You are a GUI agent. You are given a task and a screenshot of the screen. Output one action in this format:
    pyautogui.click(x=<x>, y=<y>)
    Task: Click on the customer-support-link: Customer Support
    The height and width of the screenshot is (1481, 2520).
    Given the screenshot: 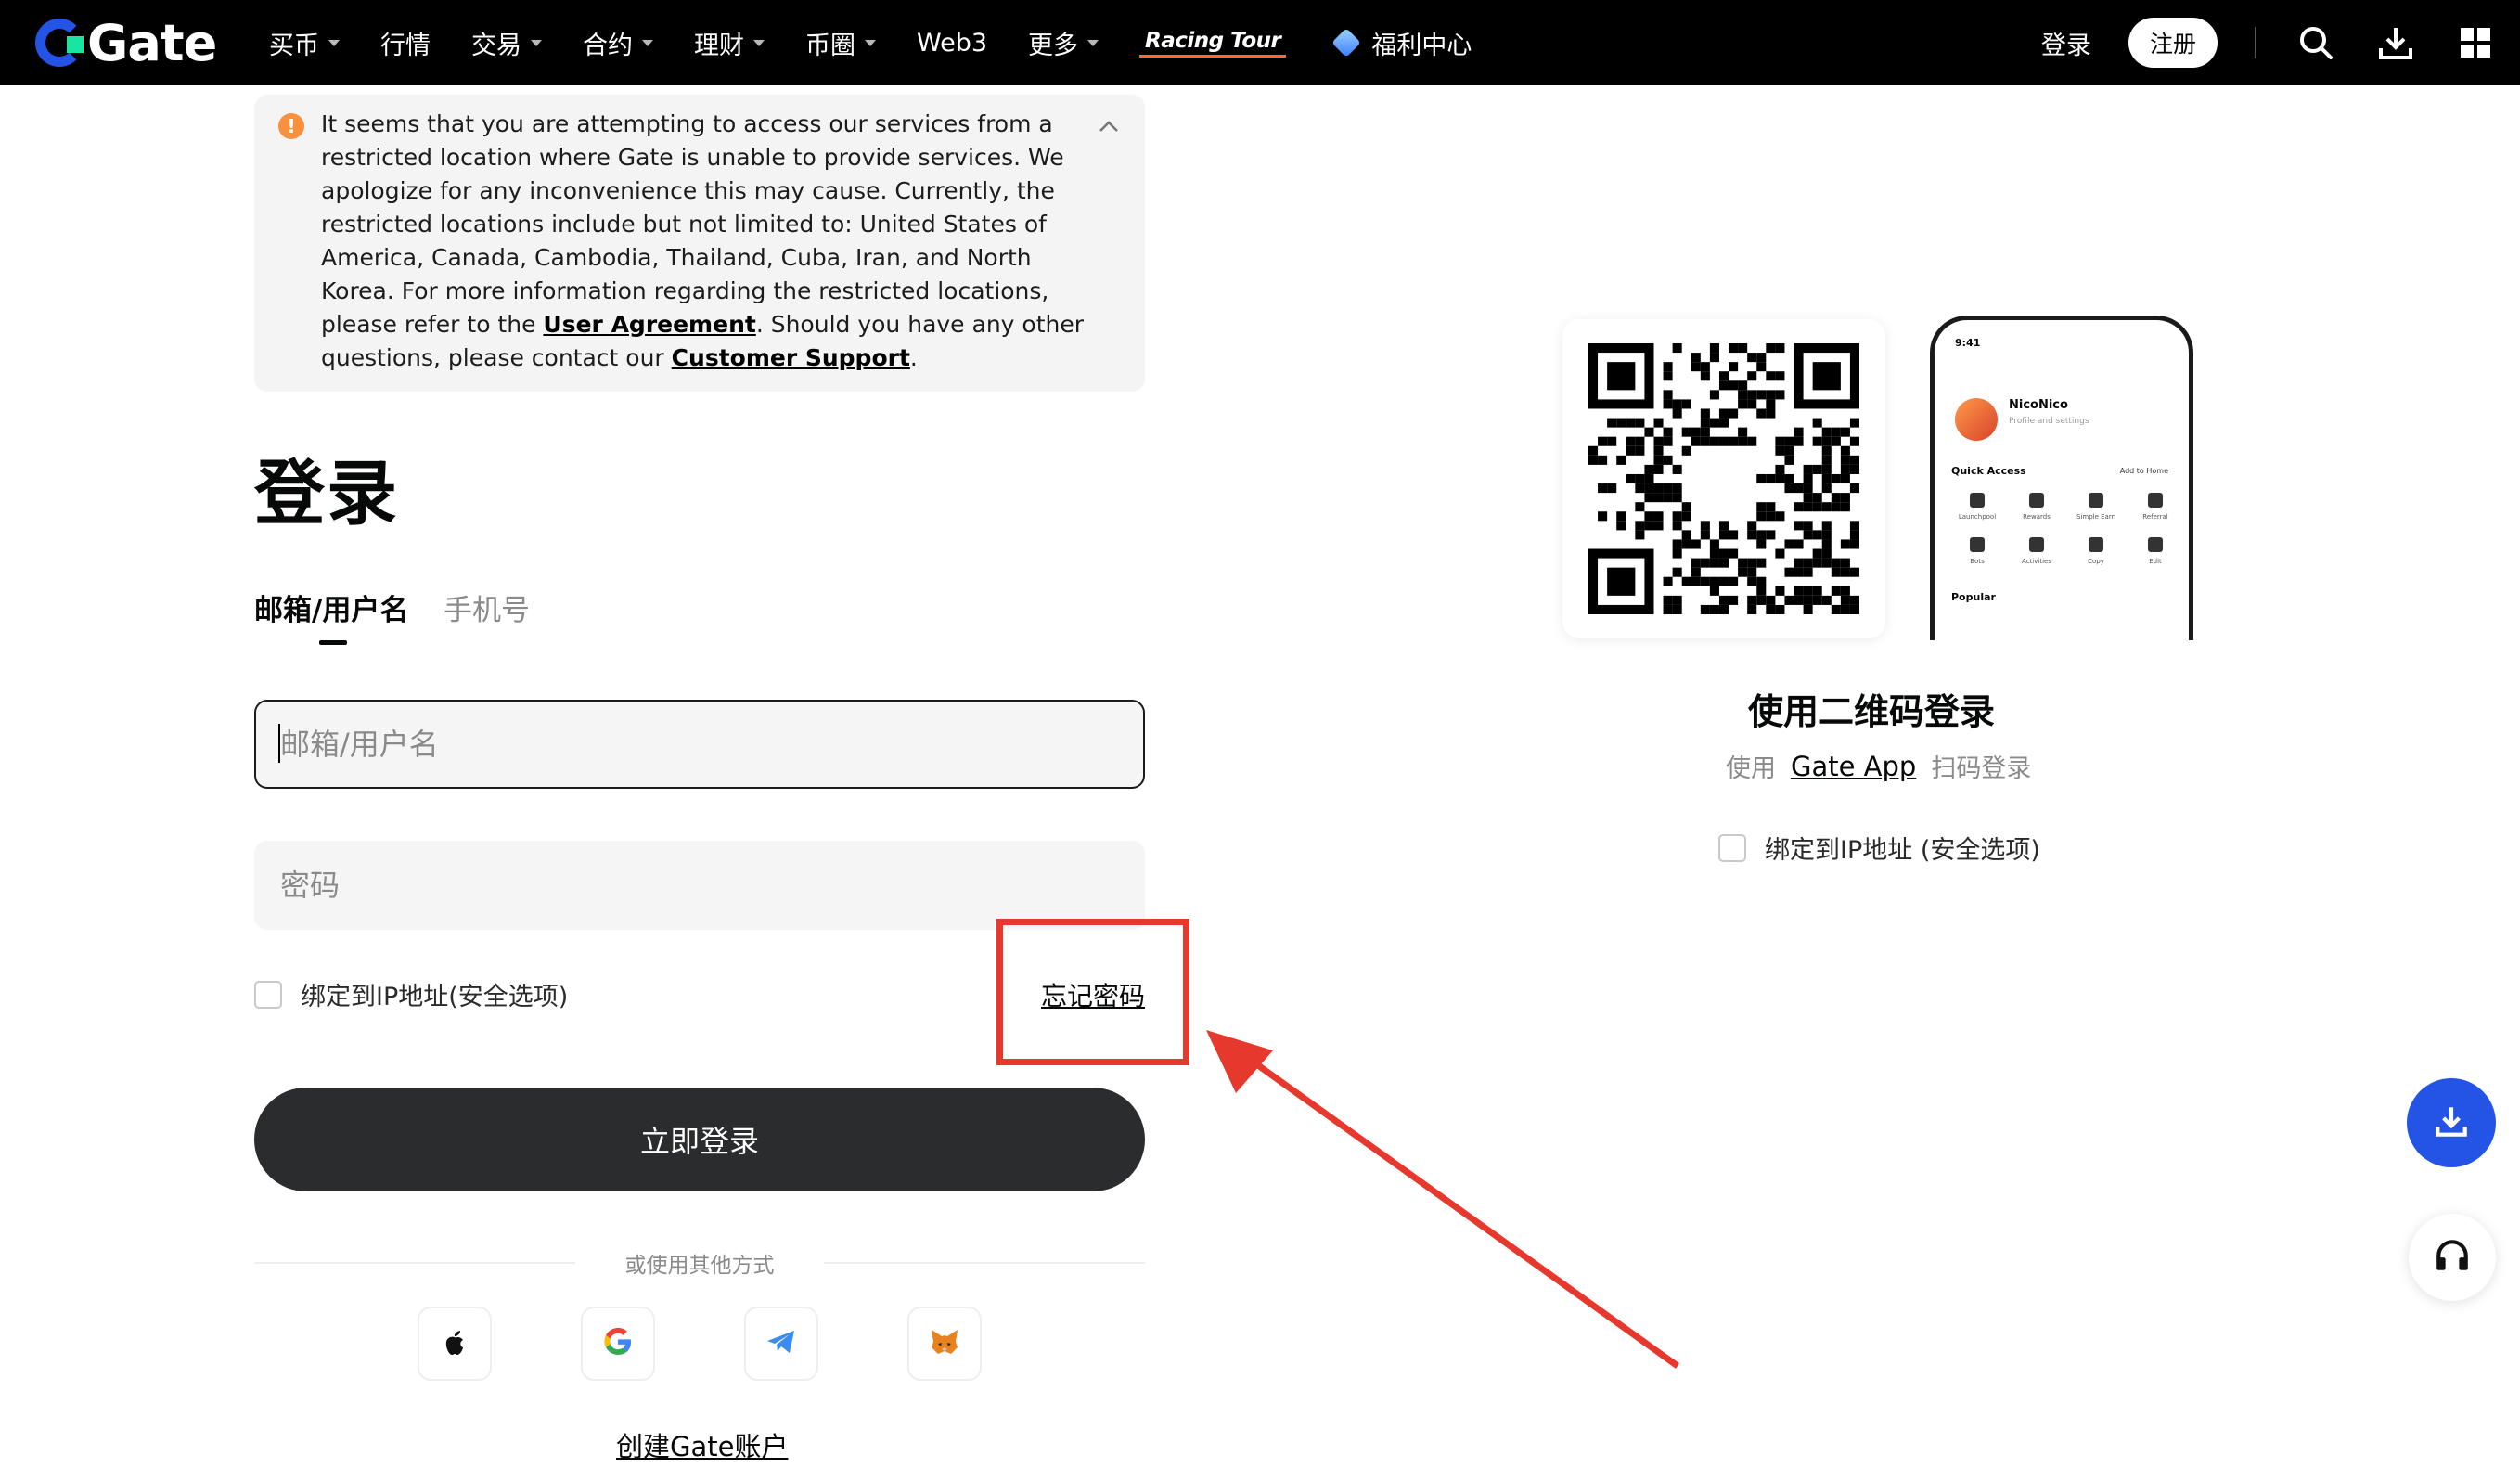 What is the action you would take?
    pyautogui.click(x=791, y=357)
    